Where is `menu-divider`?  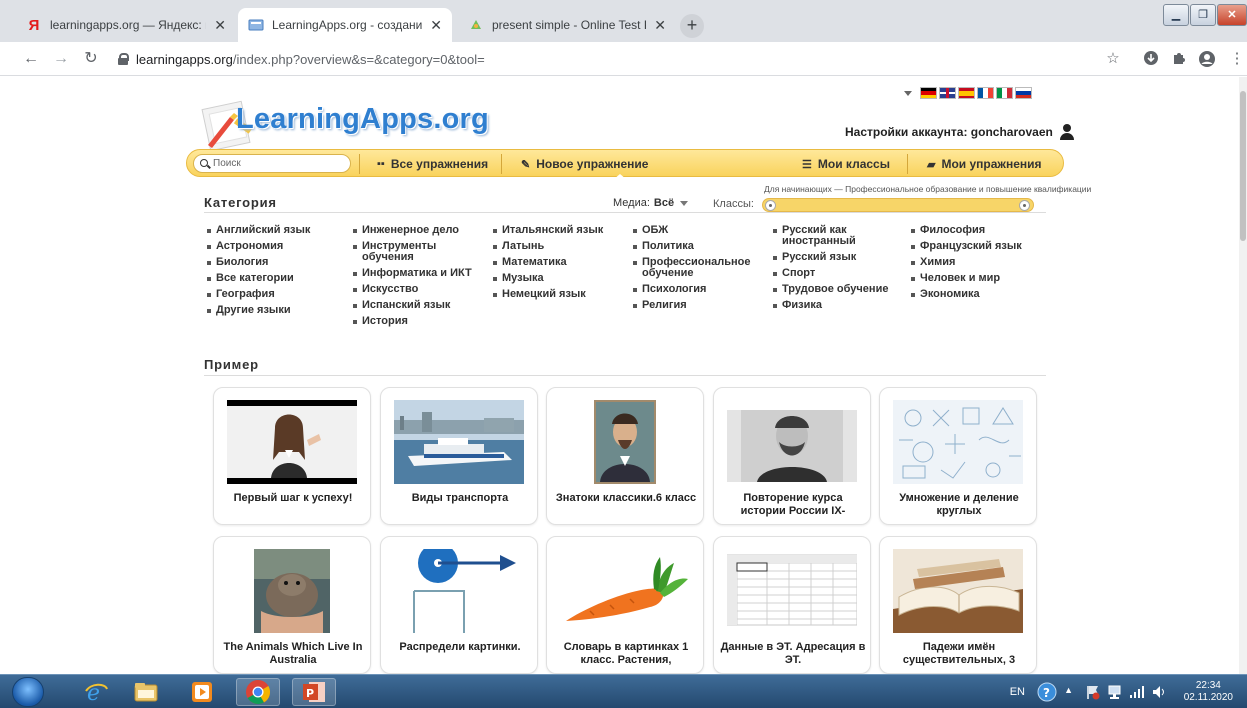
menu-divider is located at coordinates (907, 164).